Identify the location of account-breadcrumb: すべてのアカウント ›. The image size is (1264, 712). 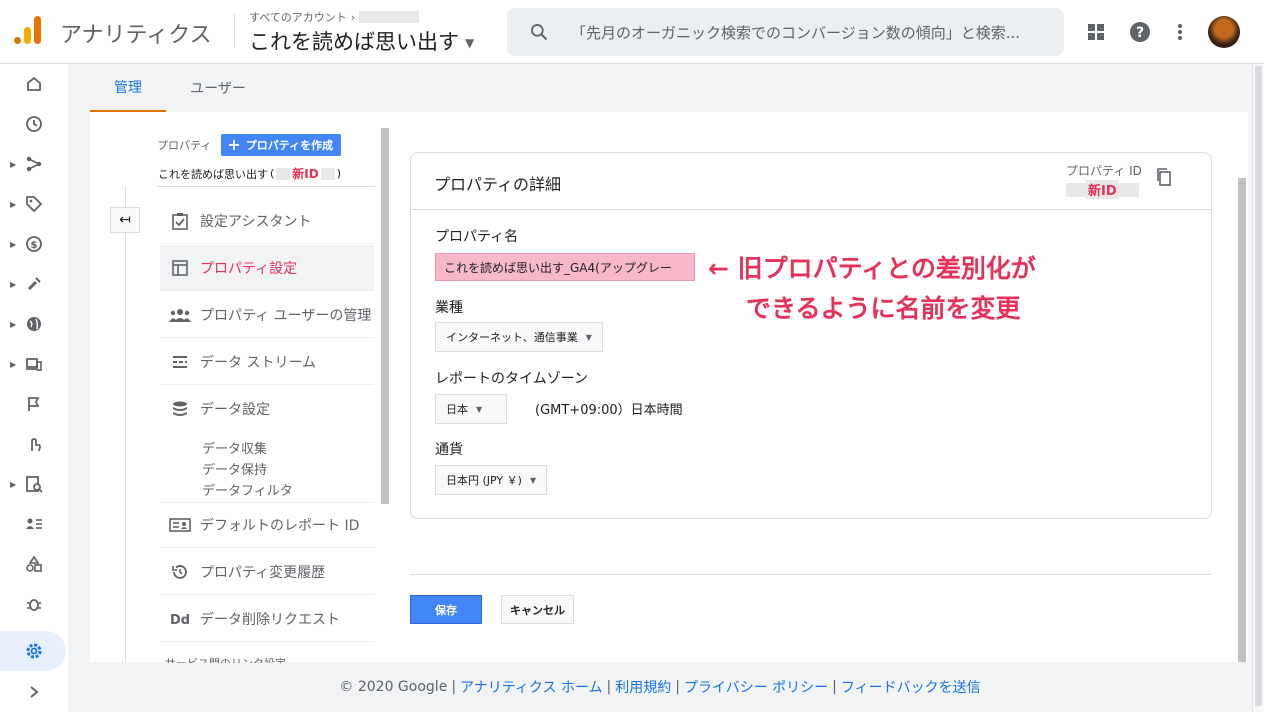
(334, 17).